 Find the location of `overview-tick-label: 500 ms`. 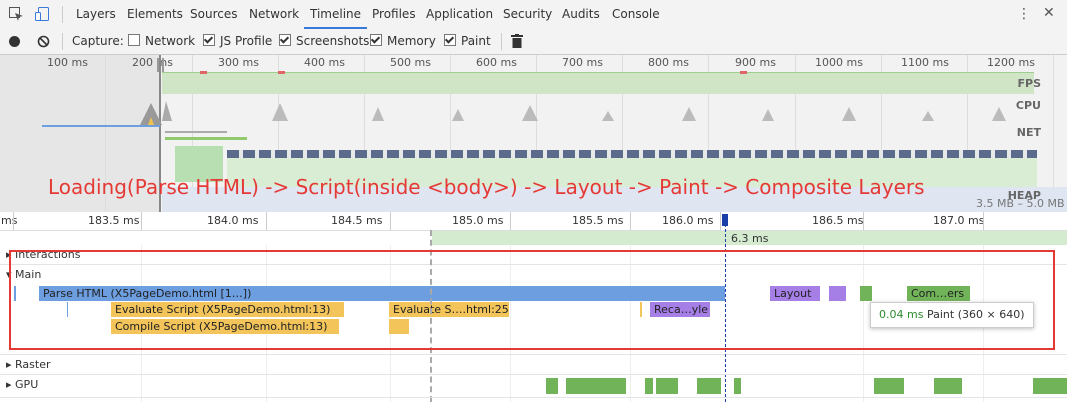

overview-tick-label: 500 ms is located at coordinates (410, 62).